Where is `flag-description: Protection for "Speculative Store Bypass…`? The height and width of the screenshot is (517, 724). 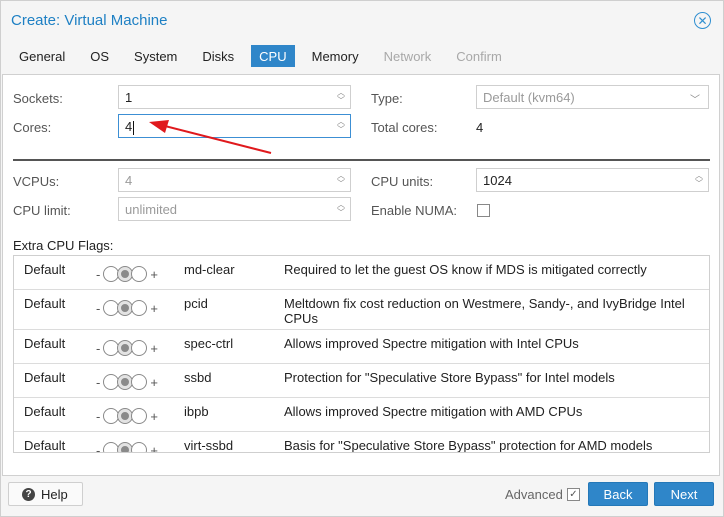 flag-description: Protection for "Speculative Store Bypass… is located at coordinates (449, 377).